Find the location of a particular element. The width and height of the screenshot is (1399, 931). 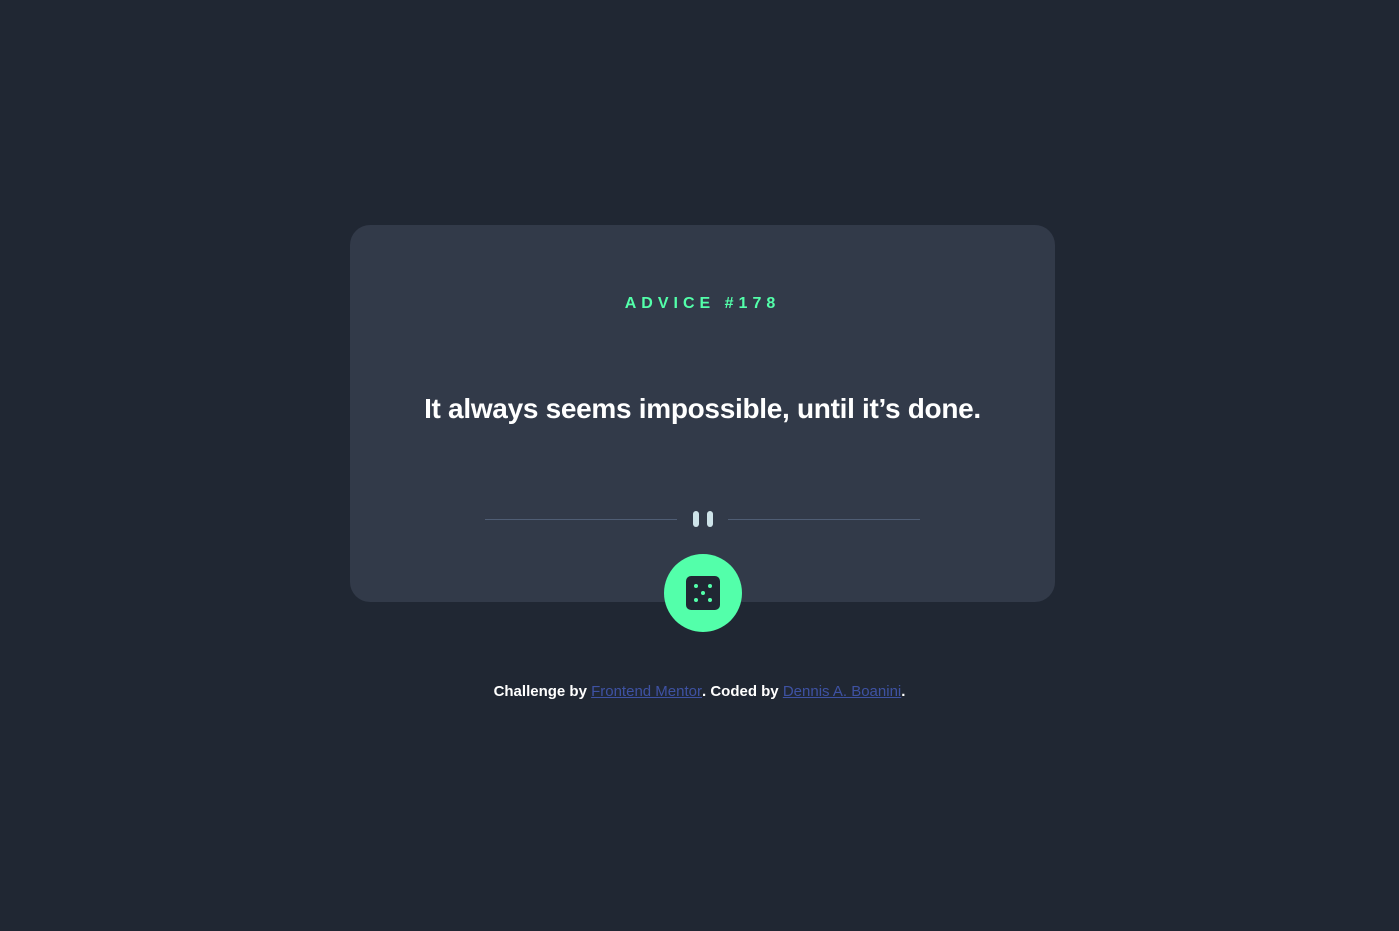

footer-suffix: . is located at coordinates (903, 691).